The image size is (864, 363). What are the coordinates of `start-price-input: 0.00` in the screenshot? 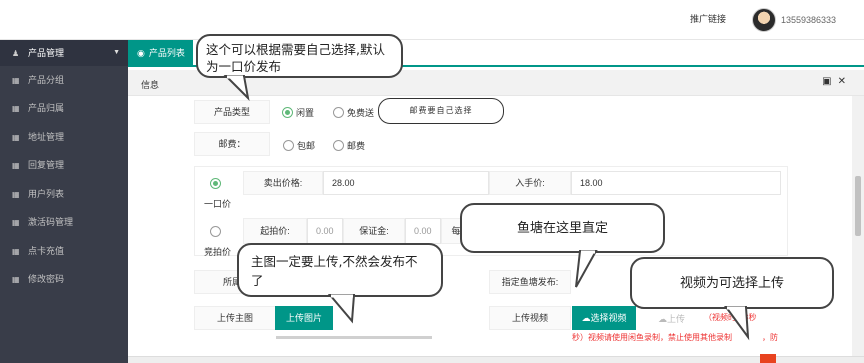 It's located at (325, 231).